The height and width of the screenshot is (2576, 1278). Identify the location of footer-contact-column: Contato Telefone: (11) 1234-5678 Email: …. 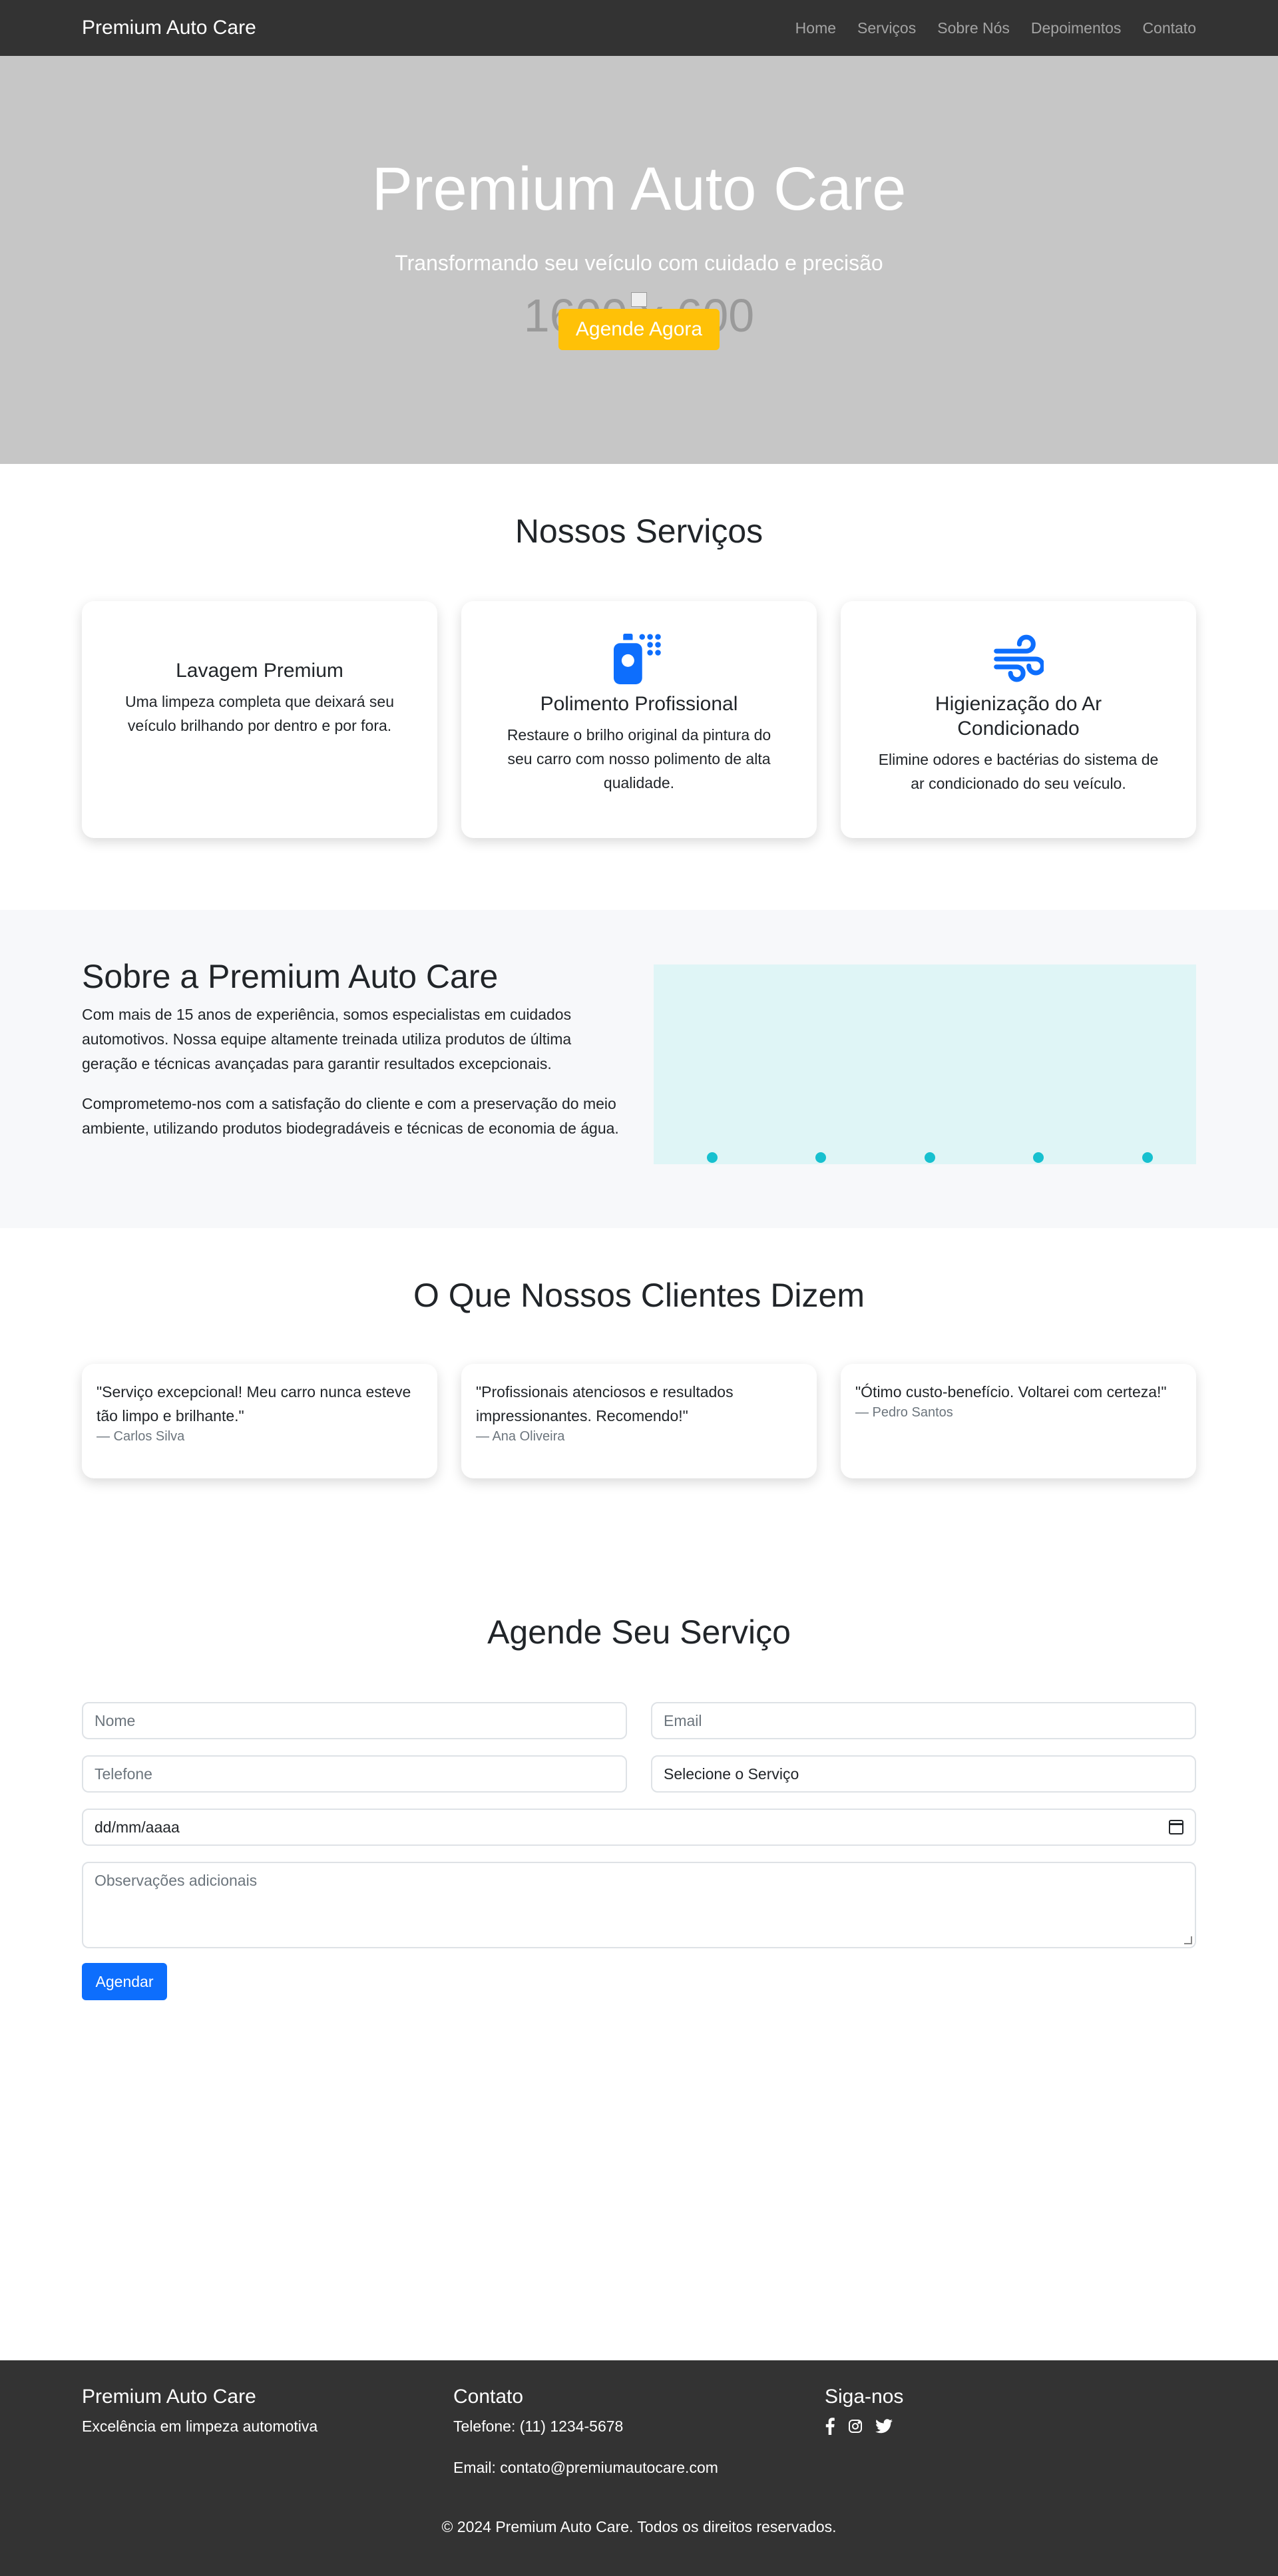
(639, 2443).